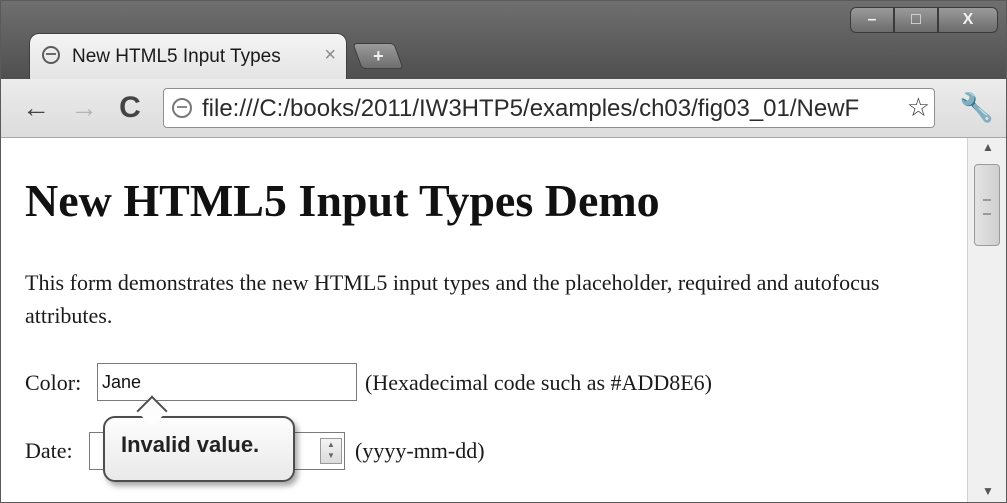 This screenshot has width=1007, height=503. Describe the element at coordinates (330, 55) in the screenshot. I see `tab-close-icon: ×` at that location.